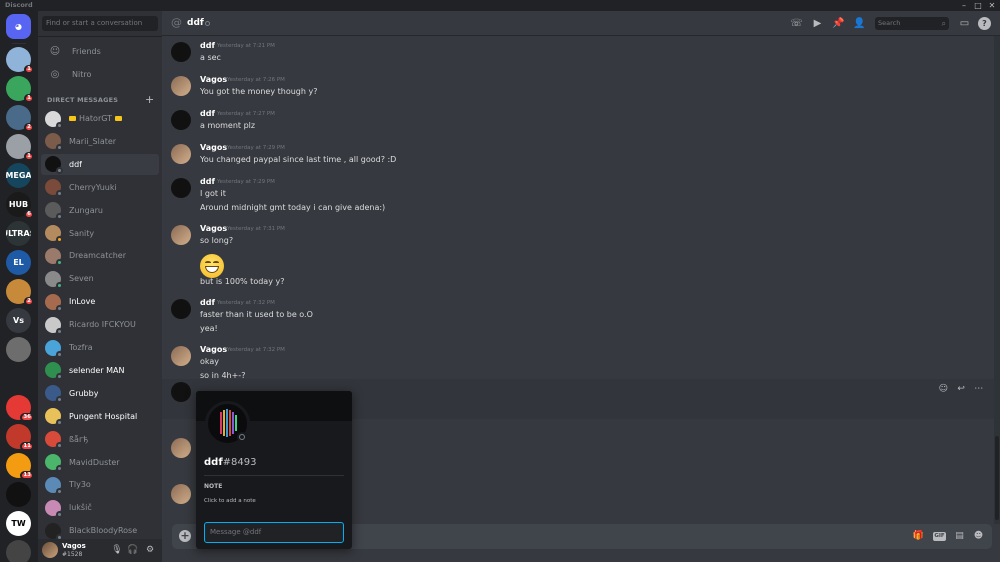 This screenshot has width=1000, height=562. Describe the element at coordinates (100, 278) in the screenshot. I see `dm-item: Seven` at that location.